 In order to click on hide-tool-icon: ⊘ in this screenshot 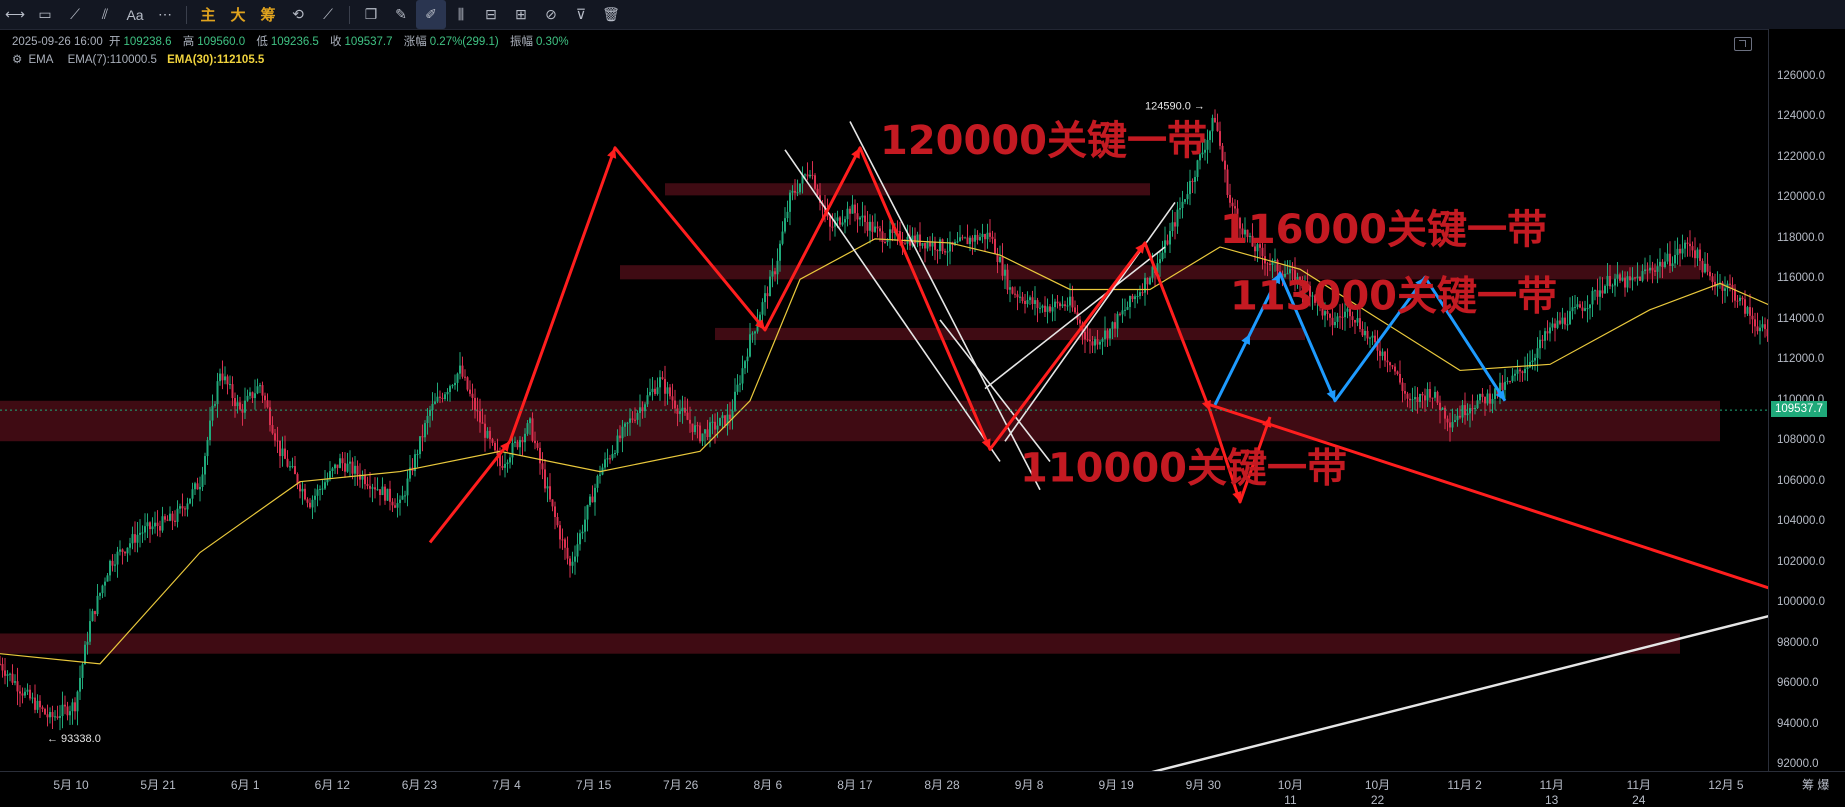, I will do `click(551, 14)`.